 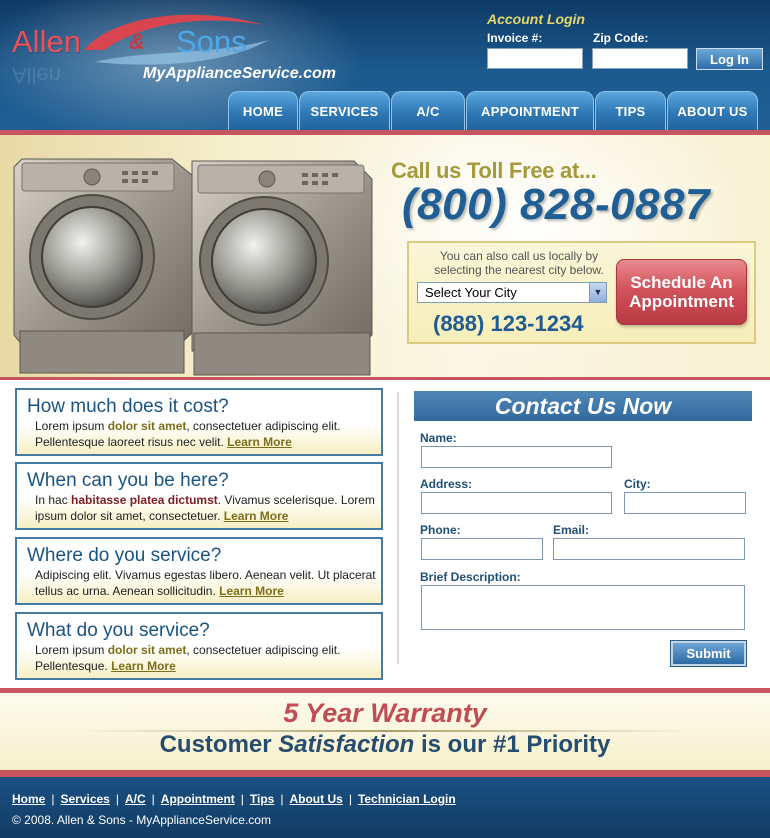 I want to click on logo-domain: MyApplianceService.com, so click(x=239, y=73).